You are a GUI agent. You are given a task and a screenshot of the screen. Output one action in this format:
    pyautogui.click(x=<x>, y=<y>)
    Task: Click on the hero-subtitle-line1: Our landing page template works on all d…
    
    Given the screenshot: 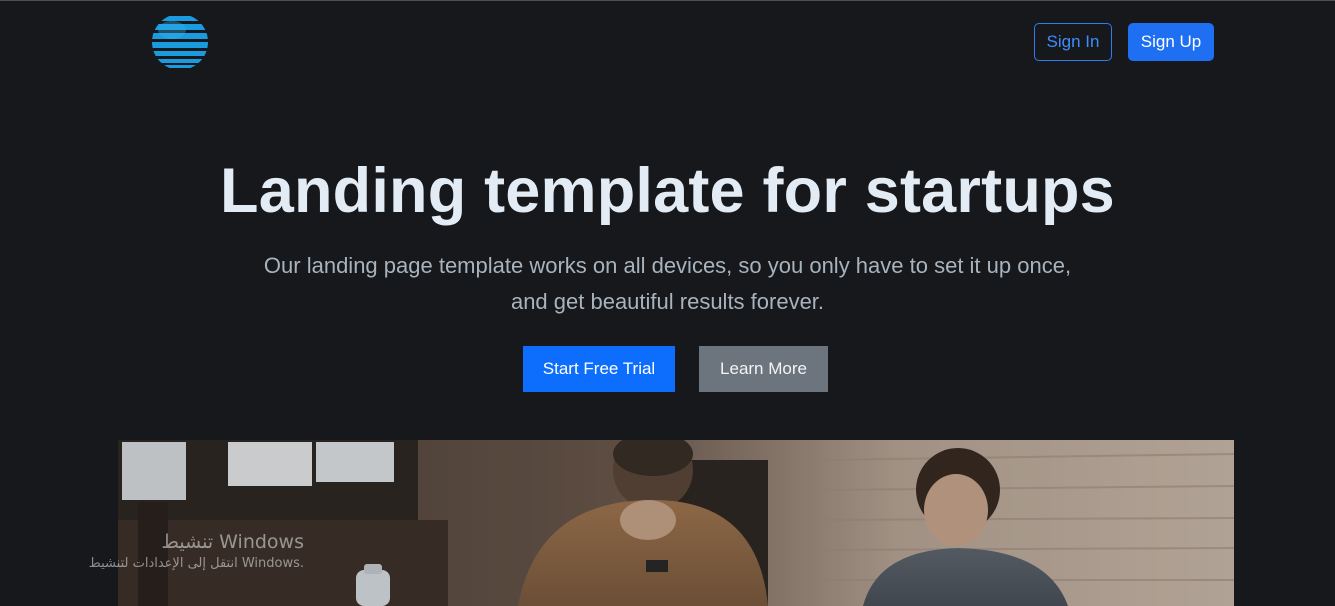 What is the action you would take?
    pyautogui.click(x=667, y=265)
    